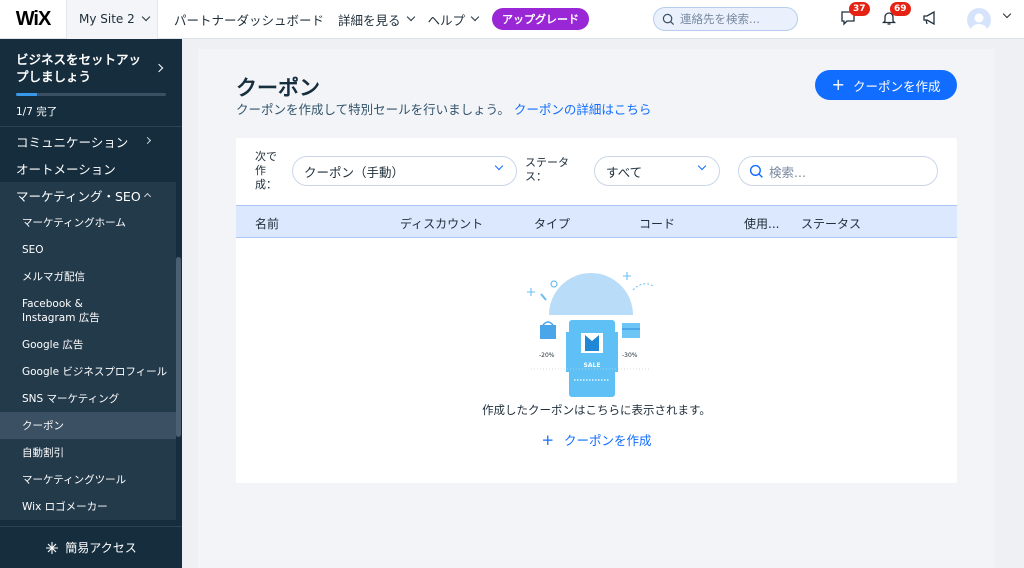 This screenshot has width=1024, height=568. What do you see at coordinates (91, 94) in the screenshot?
I see `setup-progress-bar` at bounding box center [91, 94].